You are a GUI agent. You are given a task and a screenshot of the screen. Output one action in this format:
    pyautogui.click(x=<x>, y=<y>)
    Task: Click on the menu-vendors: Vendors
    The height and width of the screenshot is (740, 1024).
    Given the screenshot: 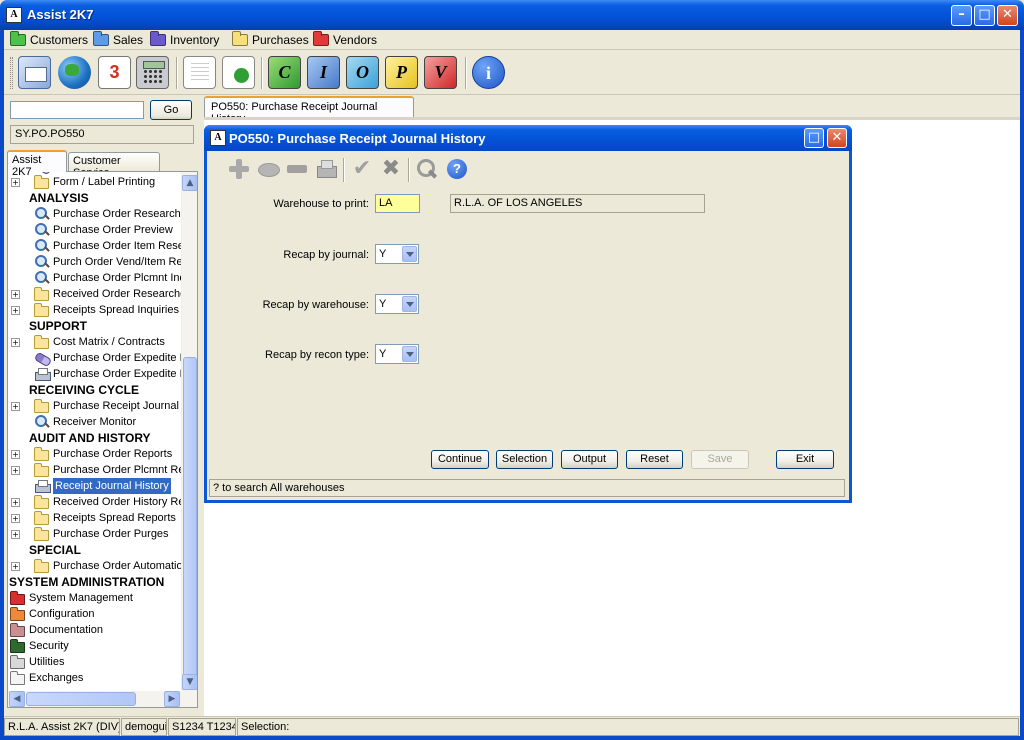 What is the action you would take?
    pyautogui.click(x=345, y=39)
    